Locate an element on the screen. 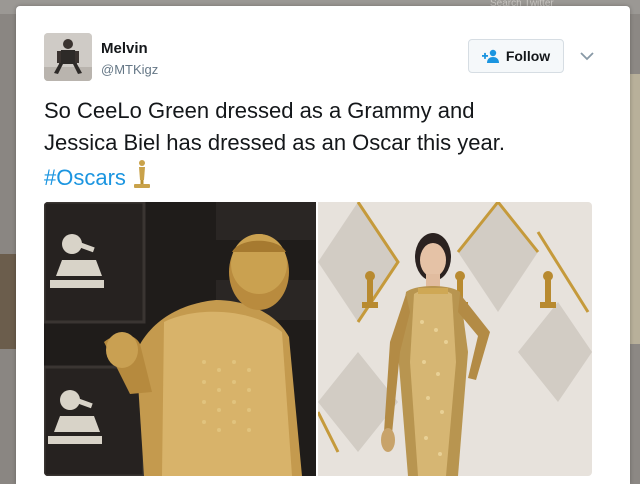 The height and width of the screenshot is (484, 640). author-handle: @MTKigz is located at coordinates (129, 69).